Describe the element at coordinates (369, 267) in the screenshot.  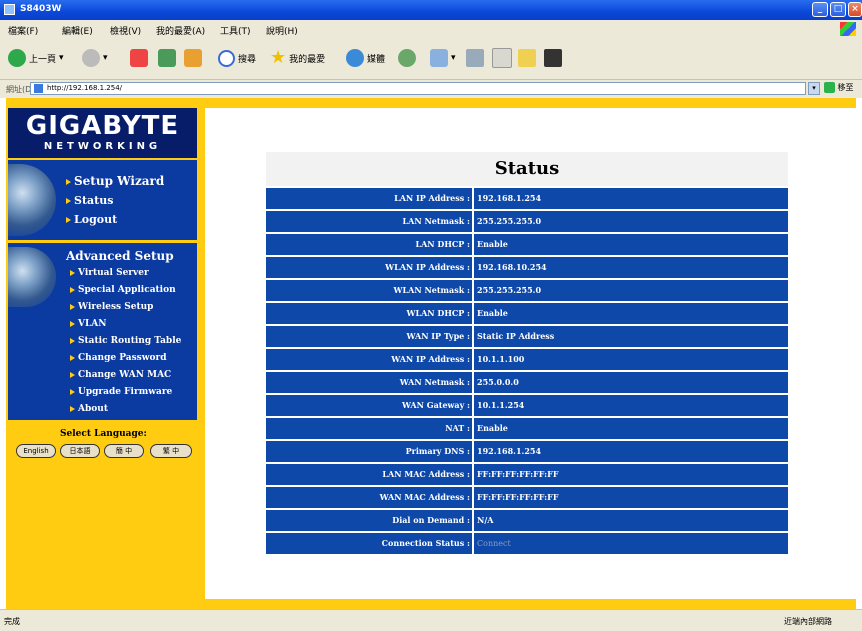
I see `row-label: WLAN IP Address :` at that location.